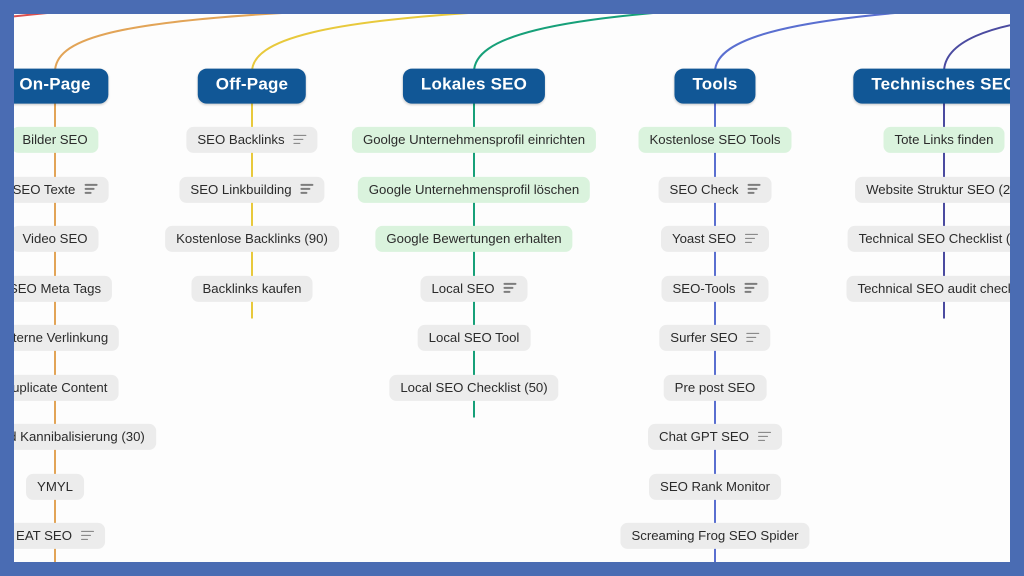 The image size is (1024, 576). What do you see at coordinates (45, 189) in the screenshot?
I see `topic-node-label: SEO Texte` at bounding box center [45, 189].